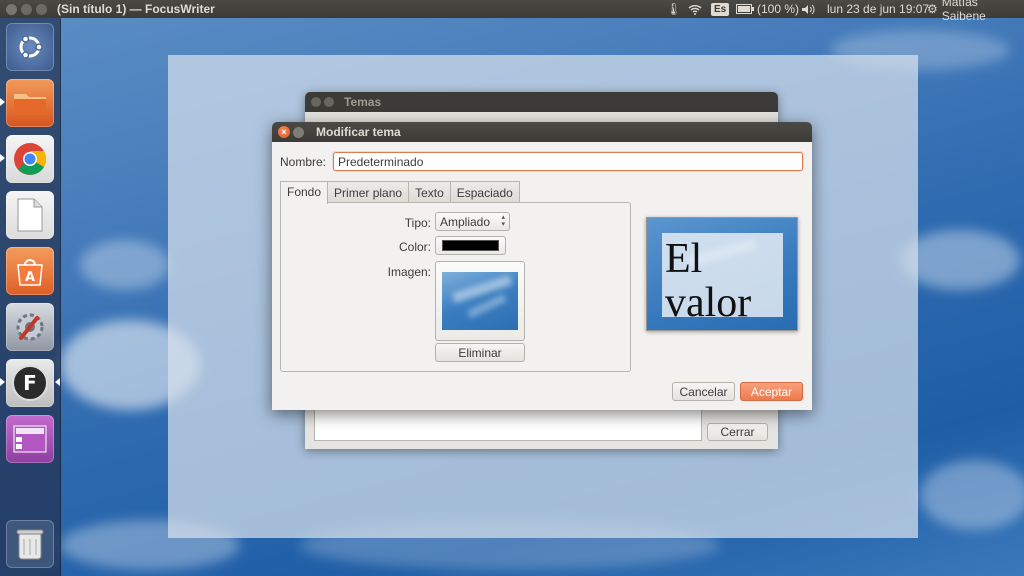 This screenshot has height=576, width=1024. Describe the element at coordinates (30, 47) in the screenshot. I see `ubuntu-dash-icon` at that location.